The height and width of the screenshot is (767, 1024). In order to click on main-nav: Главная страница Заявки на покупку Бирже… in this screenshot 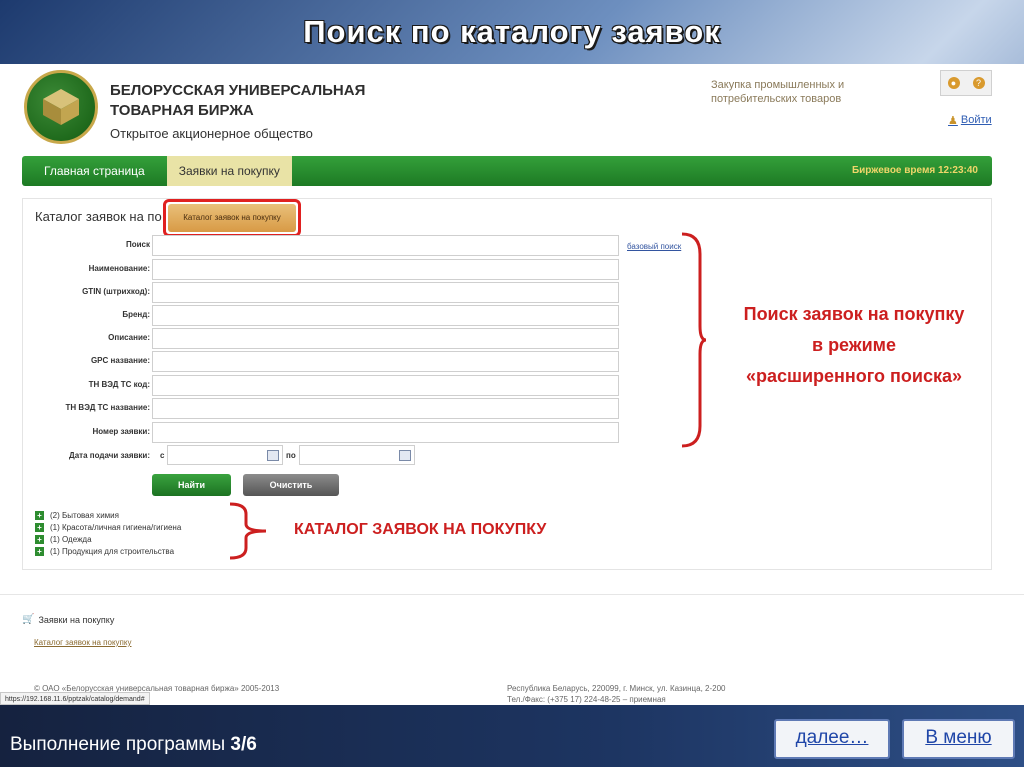, I will do `click(507, 171)`.